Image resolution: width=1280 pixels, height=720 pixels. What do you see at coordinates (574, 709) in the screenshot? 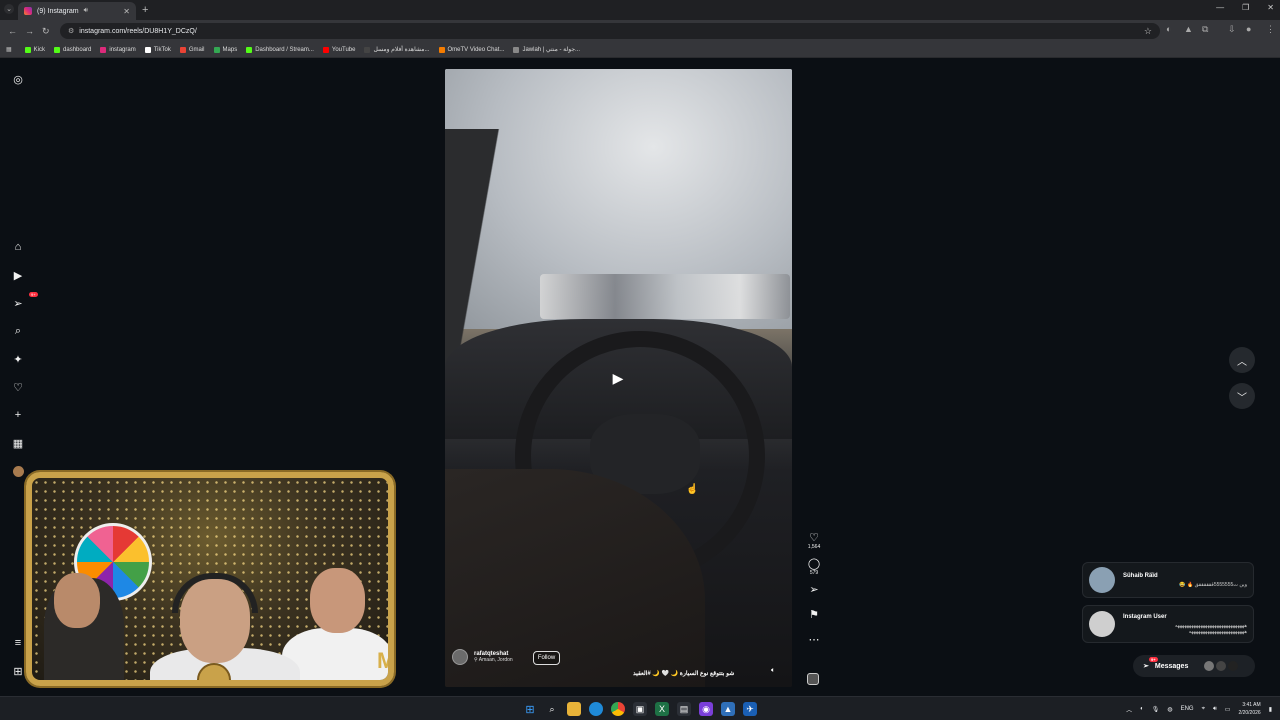
I see `file-explorer-icon` at bounding box center [574, 709].